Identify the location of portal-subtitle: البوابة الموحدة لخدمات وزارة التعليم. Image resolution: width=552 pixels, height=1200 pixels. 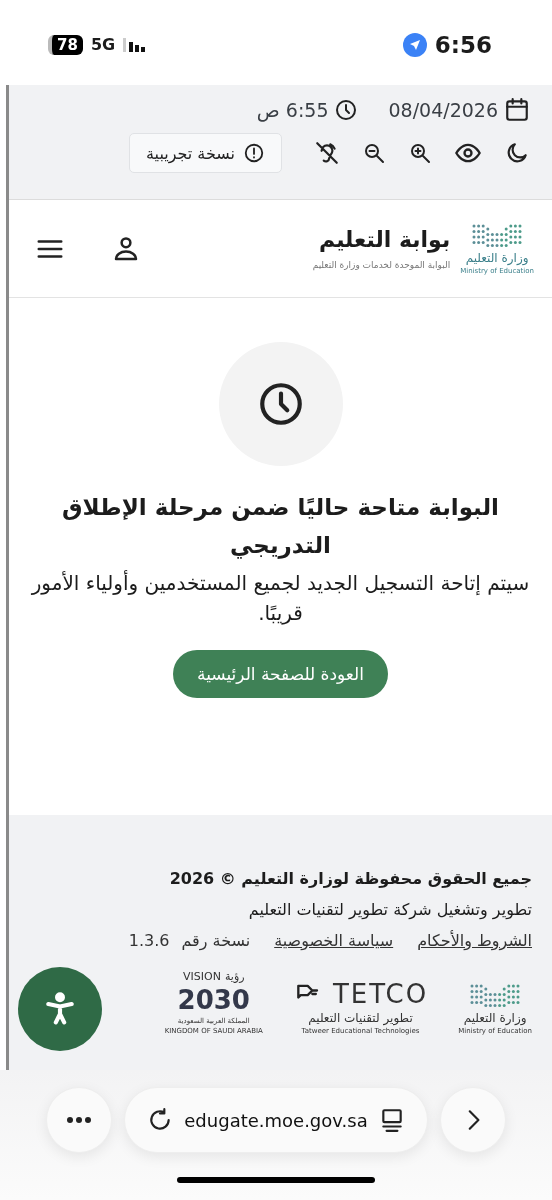
(381, 265).